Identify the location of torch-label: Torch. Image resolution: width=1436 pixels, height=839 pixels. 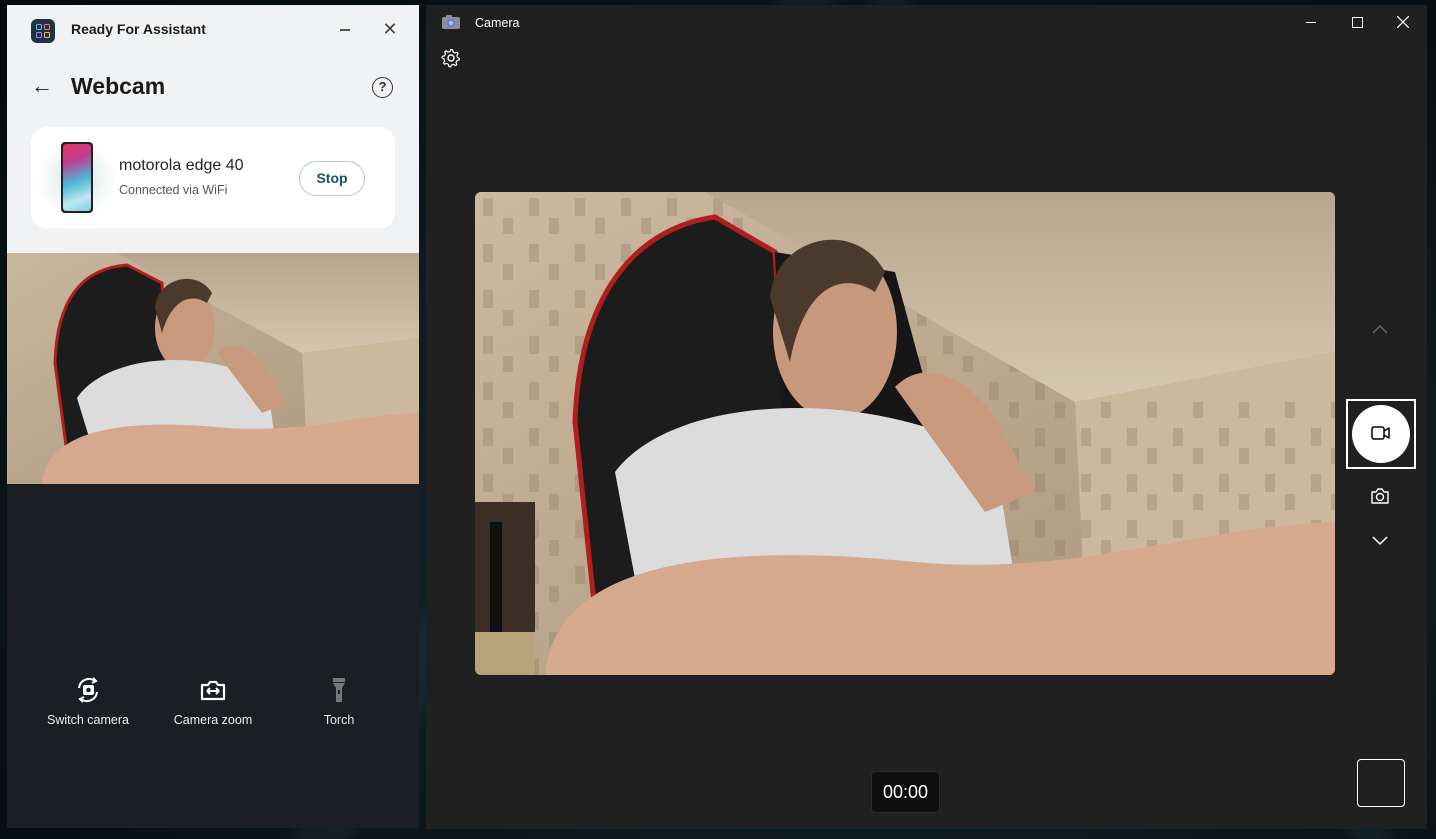
(339, 720).